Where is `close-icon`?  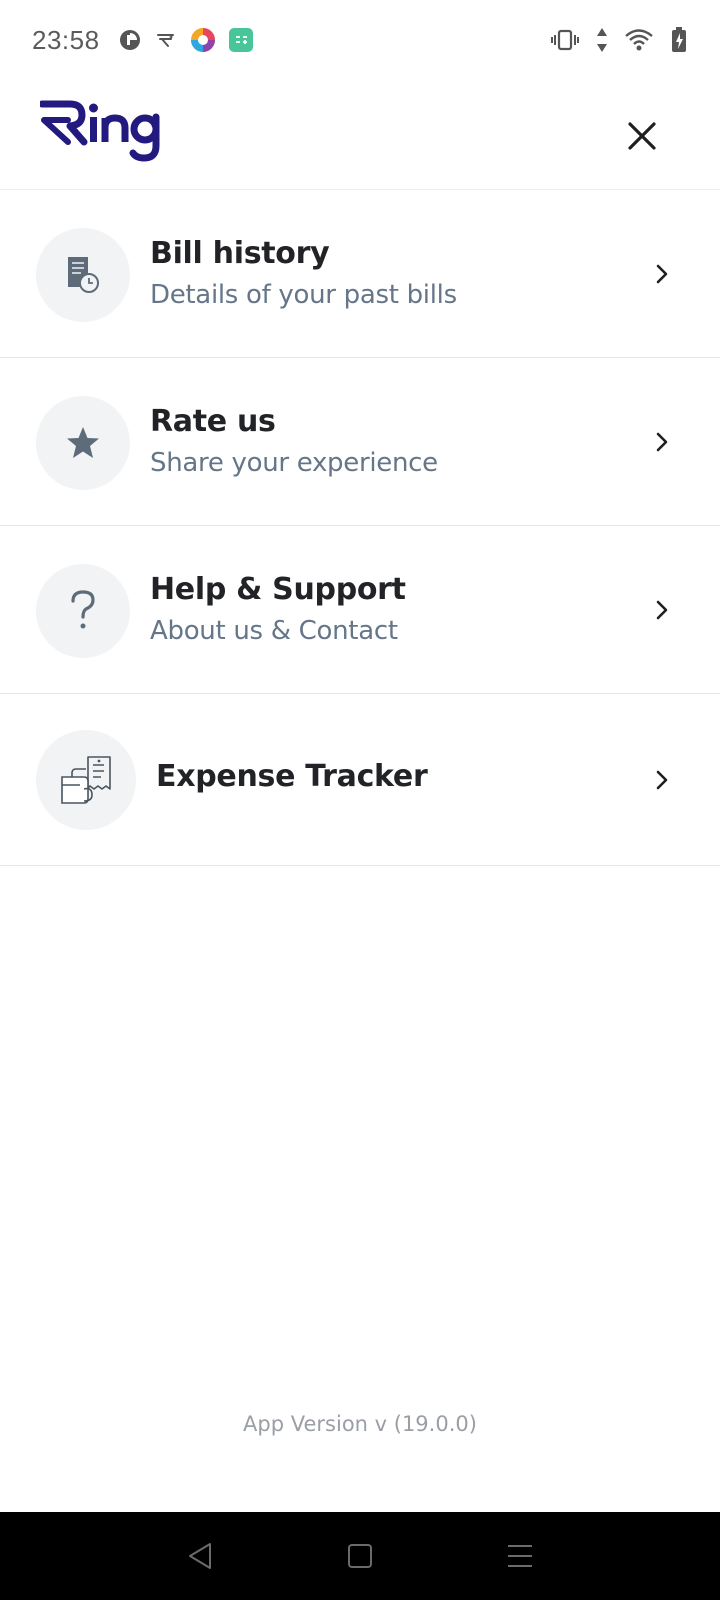 close-icon is located at coordinates (642, 136).